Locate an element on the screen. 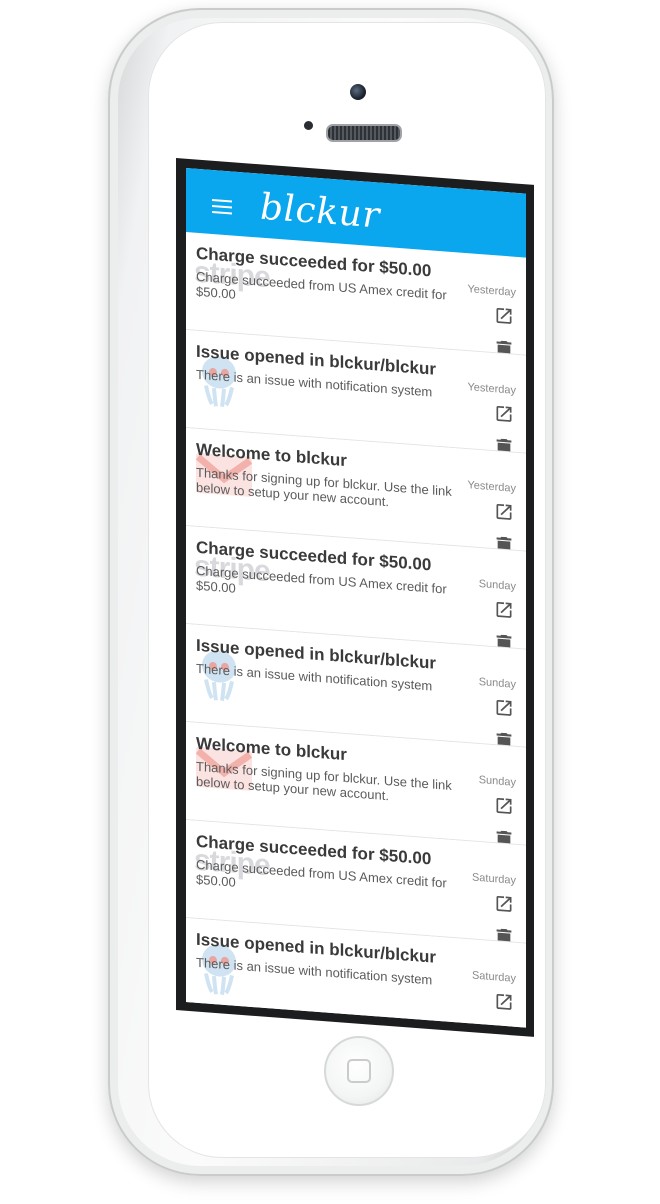 The height and width of the screenshot is (1204, 660). home-button is located at coordinates (359, 1071).